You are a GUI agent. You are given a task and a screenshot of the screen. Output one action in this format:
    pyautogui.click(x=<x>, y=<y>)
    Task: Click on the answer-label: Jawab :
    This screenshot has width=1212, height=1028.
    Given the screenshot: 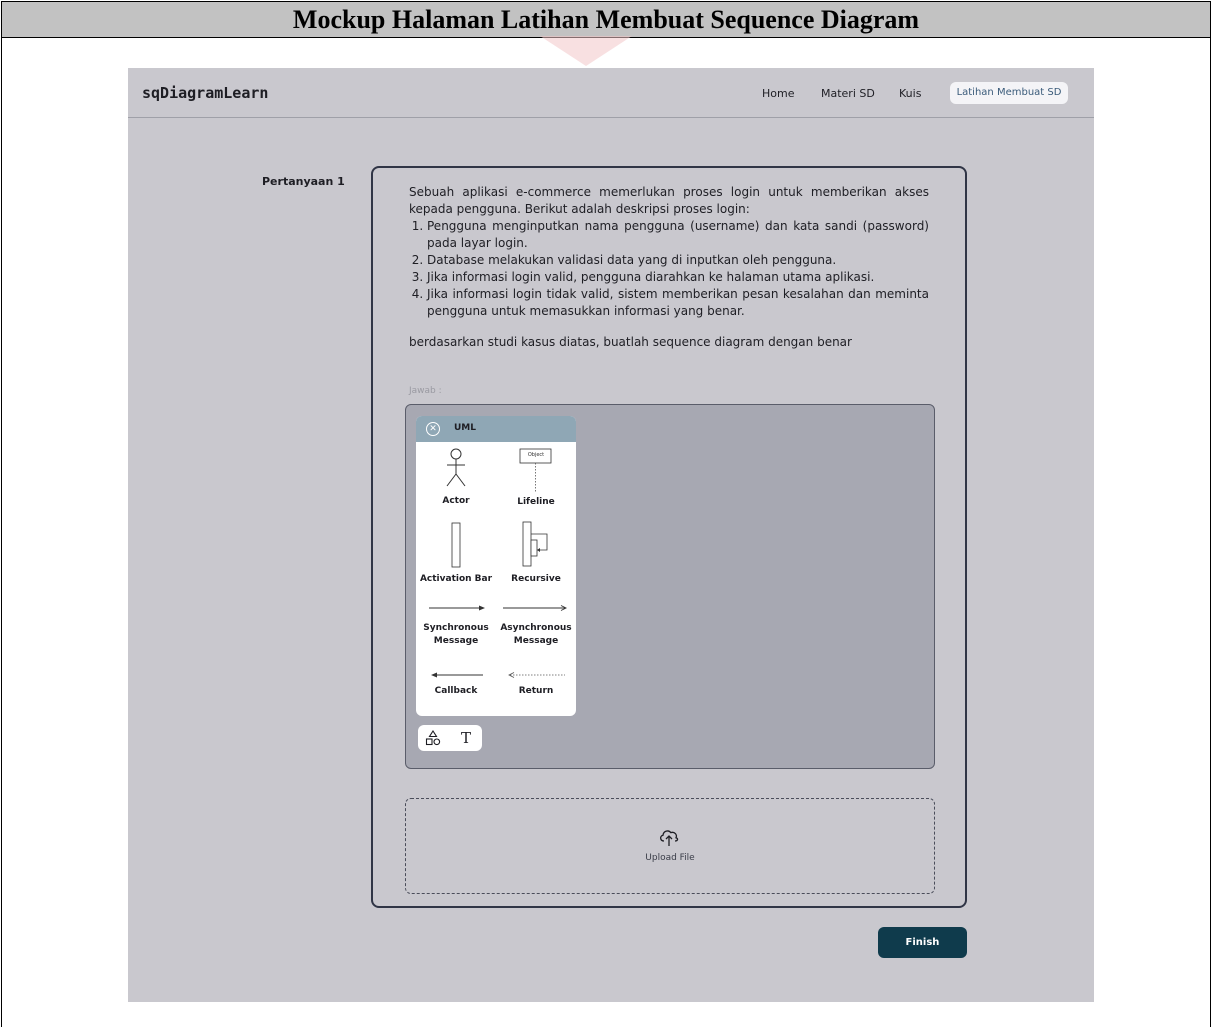 What is the action you would take?
    pyautogui.click(x=425, y=391)
    